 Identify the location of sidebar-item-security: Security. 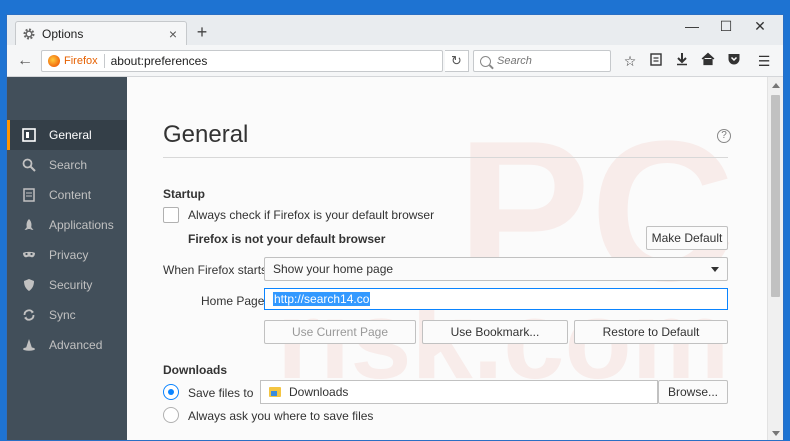
(67, 285).